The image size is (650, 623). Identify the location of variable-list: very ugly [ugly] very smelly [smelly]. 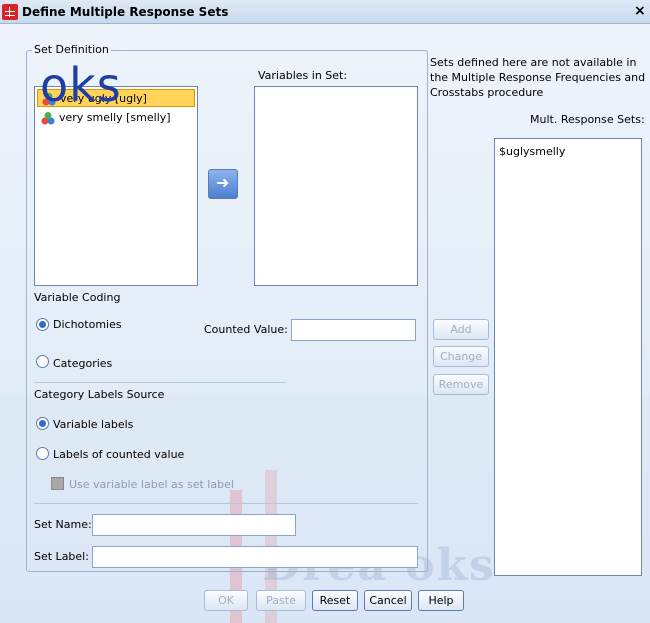
(116, 186).